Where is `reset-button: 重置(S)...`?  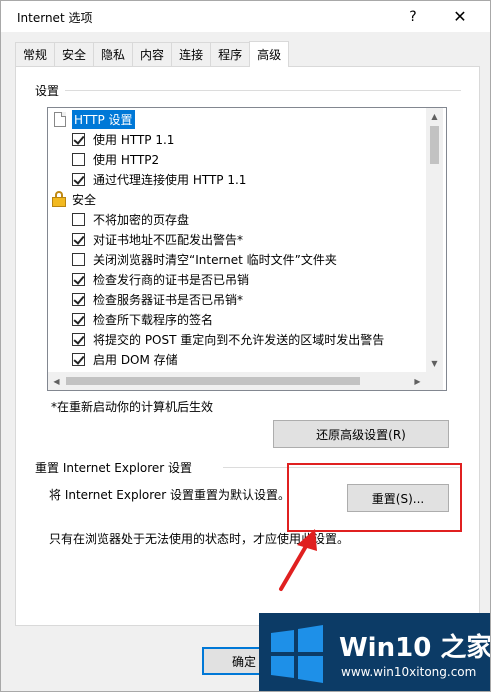
reset-button: 重置(S)... is located at coordinates (398, 498).